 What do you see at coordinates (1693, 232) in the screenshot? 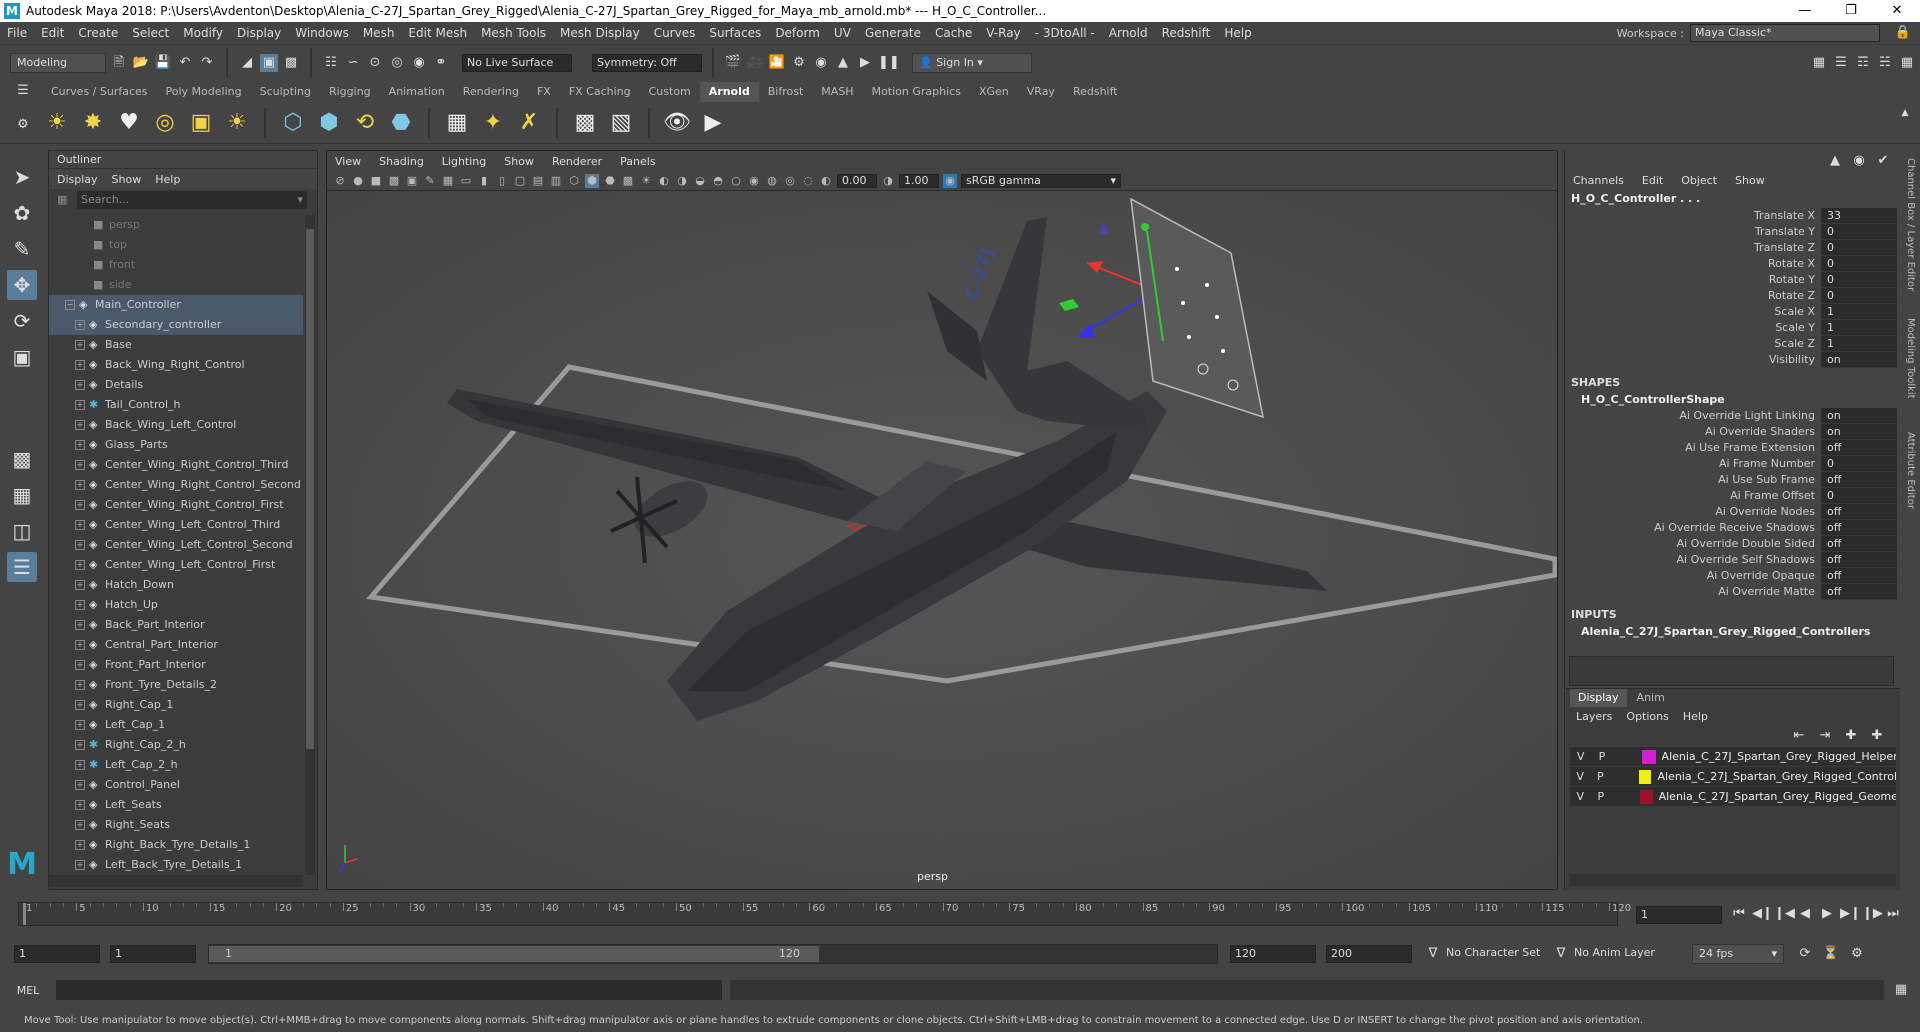
I see `channel-name: Translate Y` at bounding box center [1693, 232].